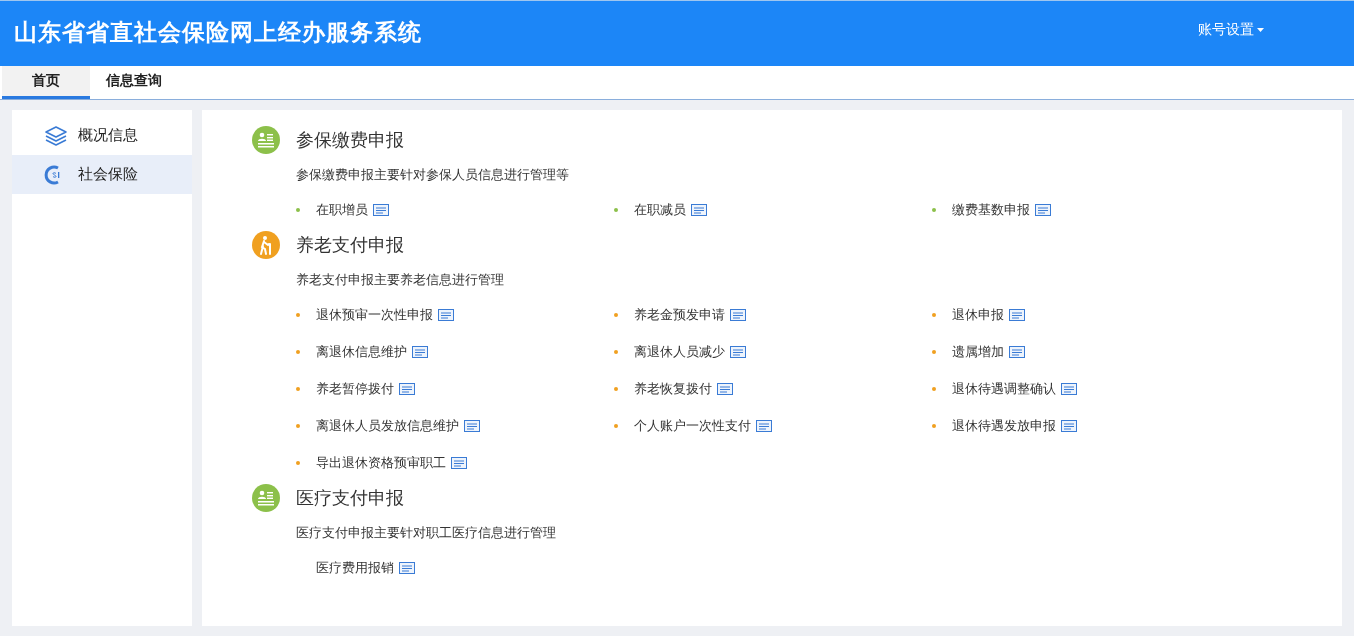 Image resolution: width=1354 pixels, height=636 pixels. What do you see at coordinates (387, 425) in the screenshot?
I see `service-link: 离退休人员发放信息维护` at bounding box center [387, 425].